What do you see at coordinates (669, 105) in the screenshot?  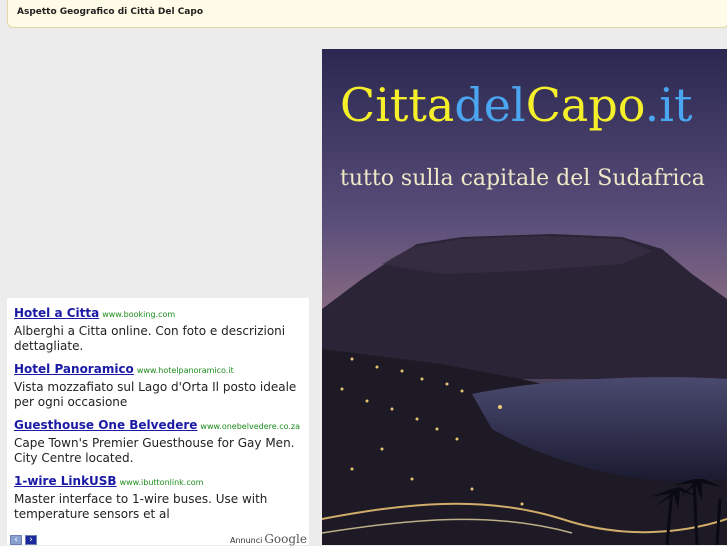 I see `logo-part-it: .it` at bounding box center [669, 105].